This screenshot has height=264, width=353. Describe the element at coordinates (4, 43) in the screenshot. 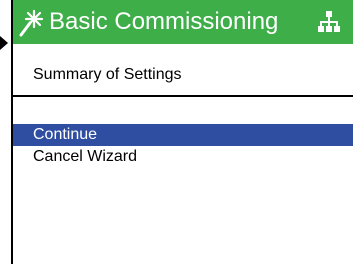

I see `selection-pointer-icon` at that location.